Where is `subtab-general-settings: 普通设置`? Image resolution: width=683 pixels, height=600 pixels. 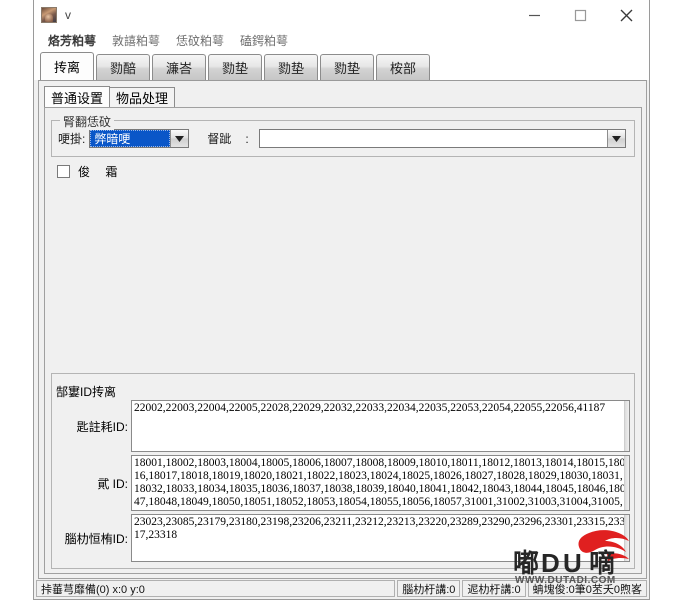 subtab-general-settings: 普通设置 is located at coordinates (77, 96).